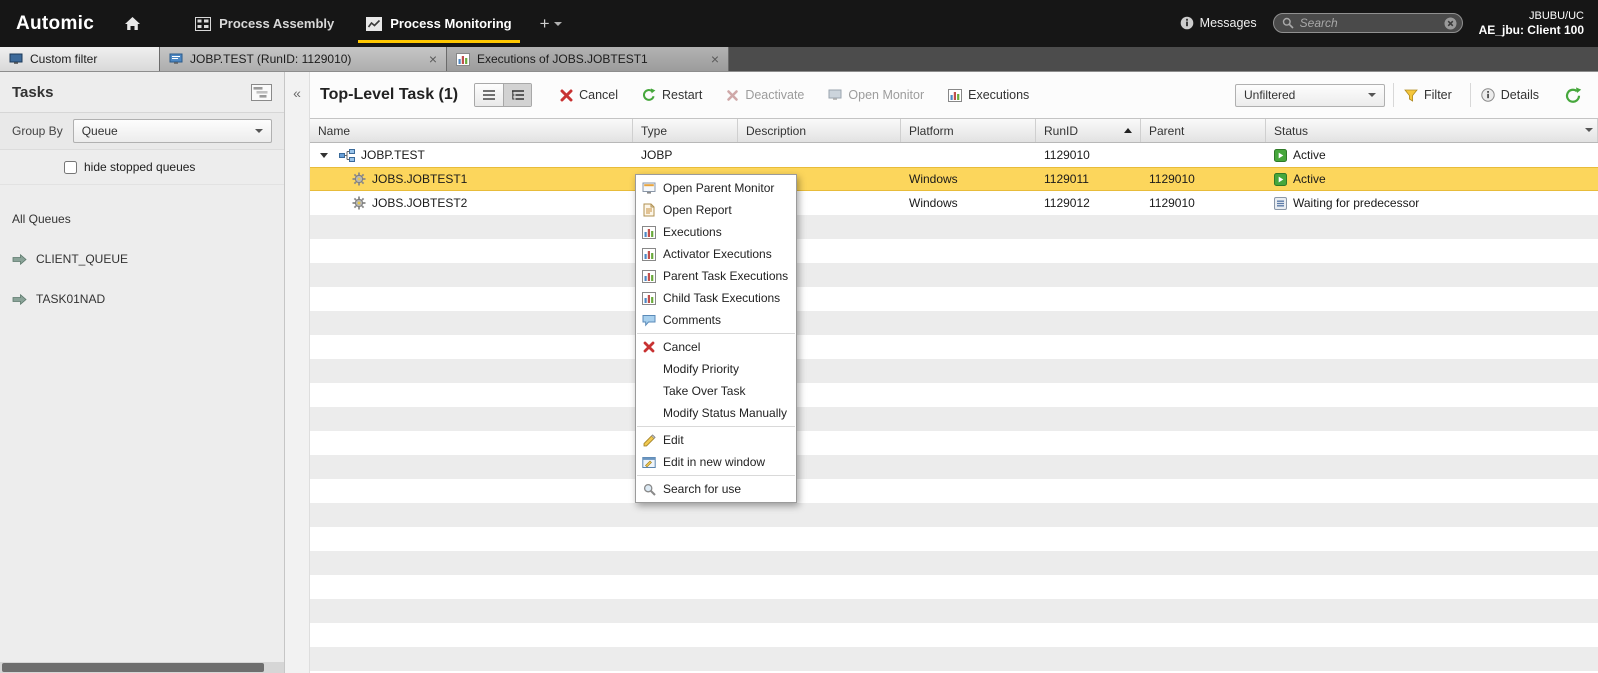  Describe the element at coordinates (716, 489) in the screenshot. I see `menu-item-search-for-use: Search for use` at that location.